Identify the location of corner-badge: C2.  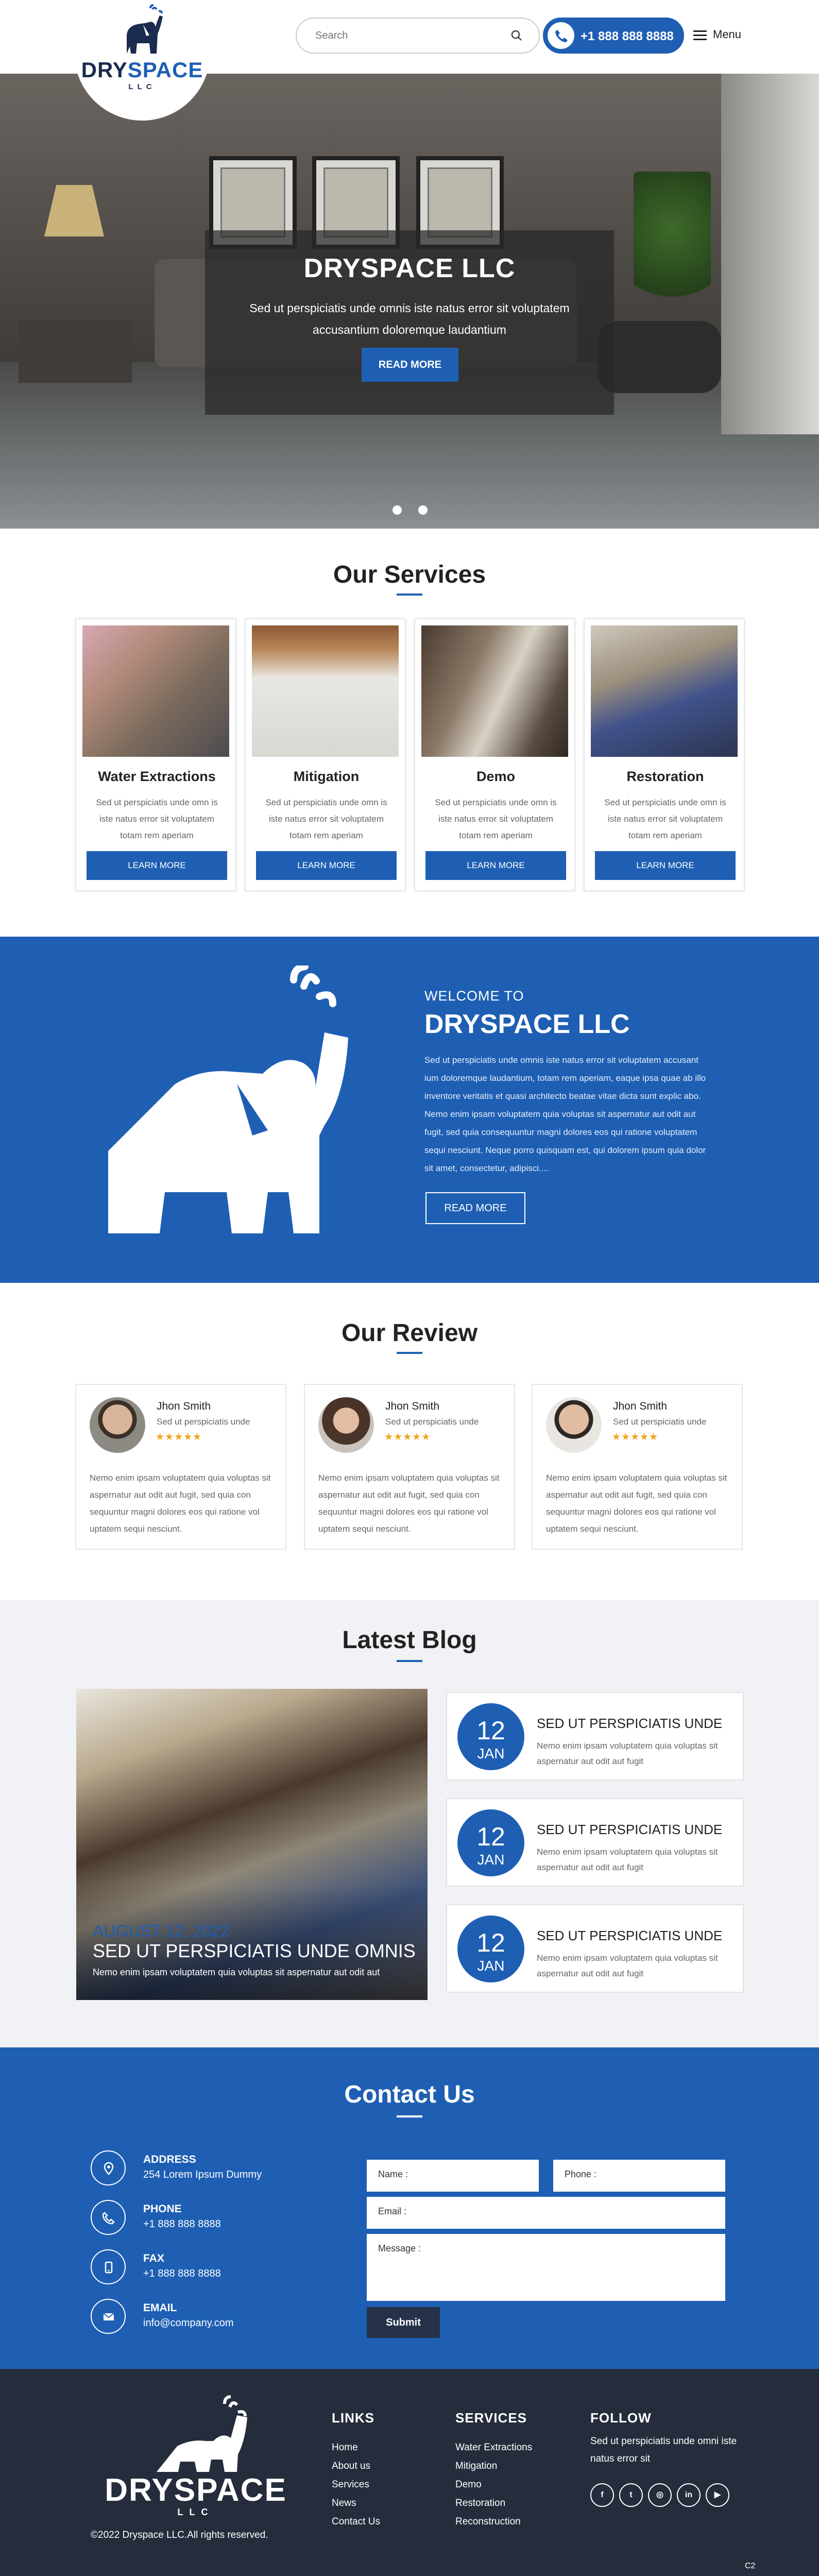
(750, 2566).